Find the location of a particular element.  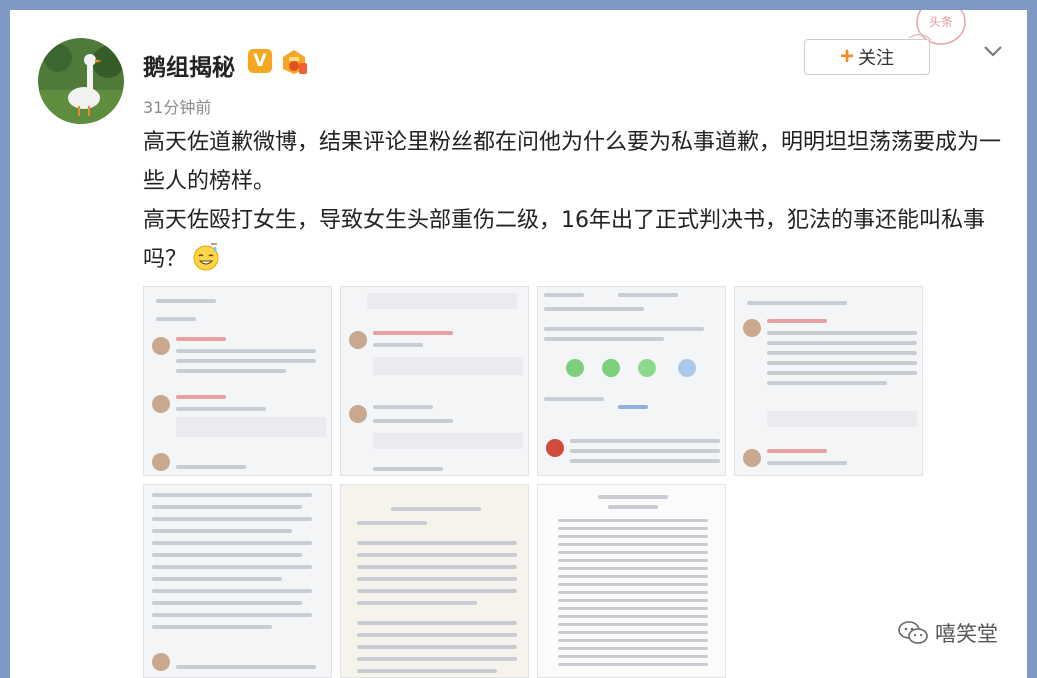

plus-icon: + is located at coordinates (846, 56).